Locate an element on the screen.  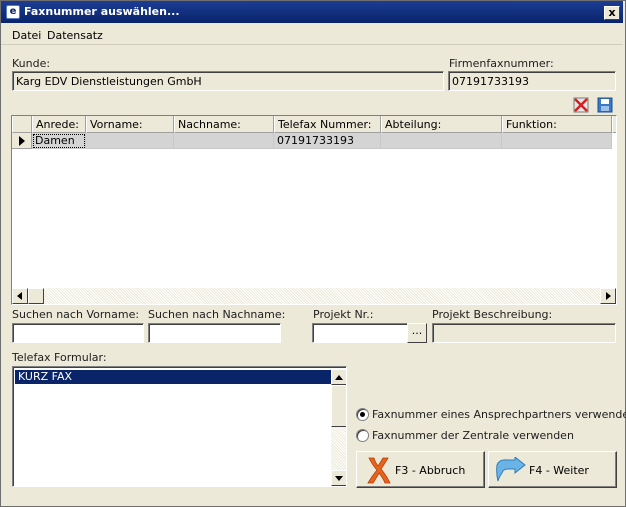
column-header-nachname: Nachname: is located at coordinates (224, 124).